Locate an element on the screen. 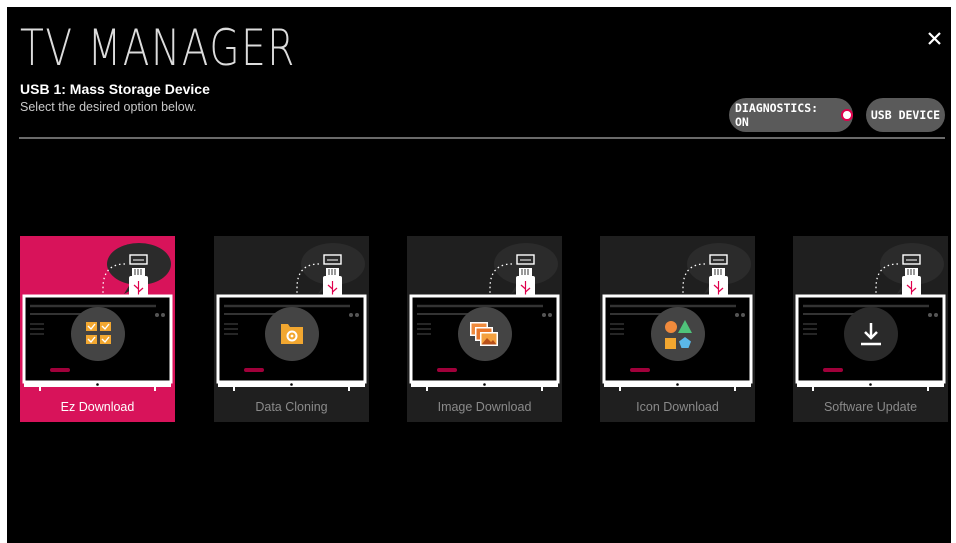 This screenshot has height=543, width=956. option-ez-download: Ez Download is located at coordinates (97, 329).